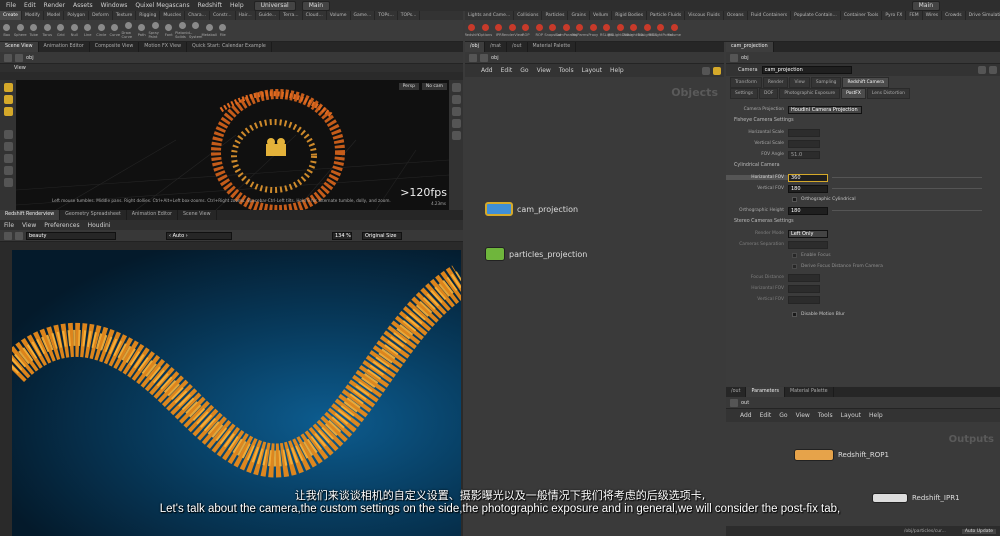  Describe the element at coordinates (594, 30) in the screenshot. I see `shelf-tool-9: Proxy` at that location.